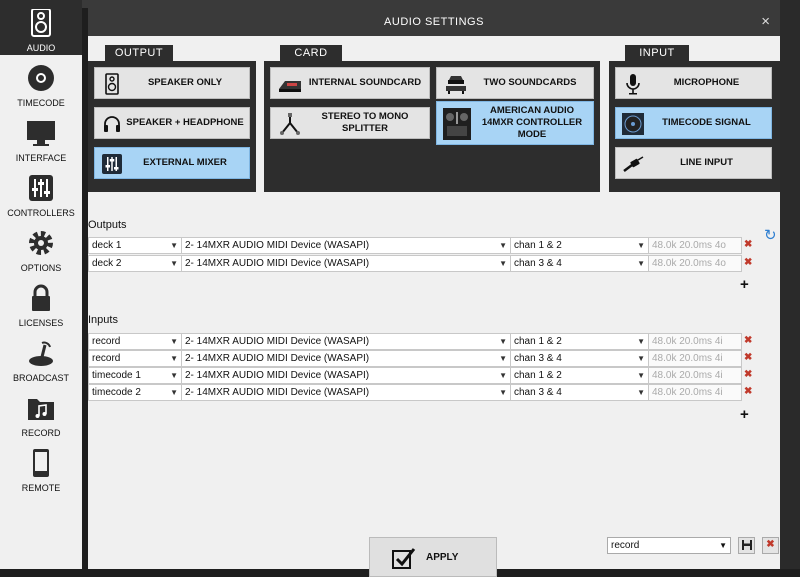  Describe the element at coordinates (290, 86) in the screenshot. I see `soundcard-icon` at that location.